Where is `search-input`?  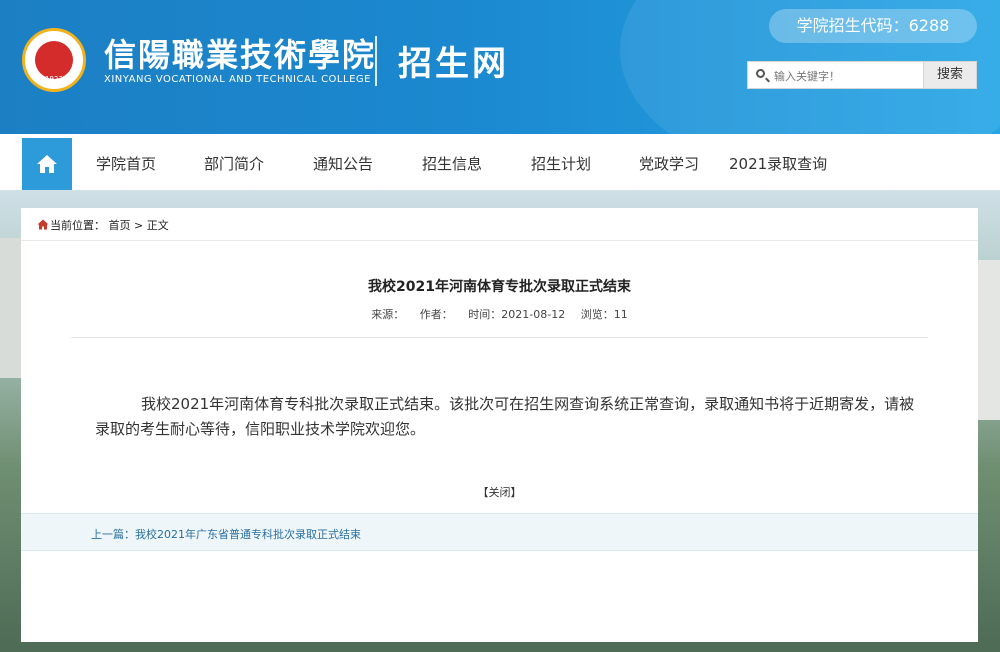
search-input is located at coordinates (849, 76).